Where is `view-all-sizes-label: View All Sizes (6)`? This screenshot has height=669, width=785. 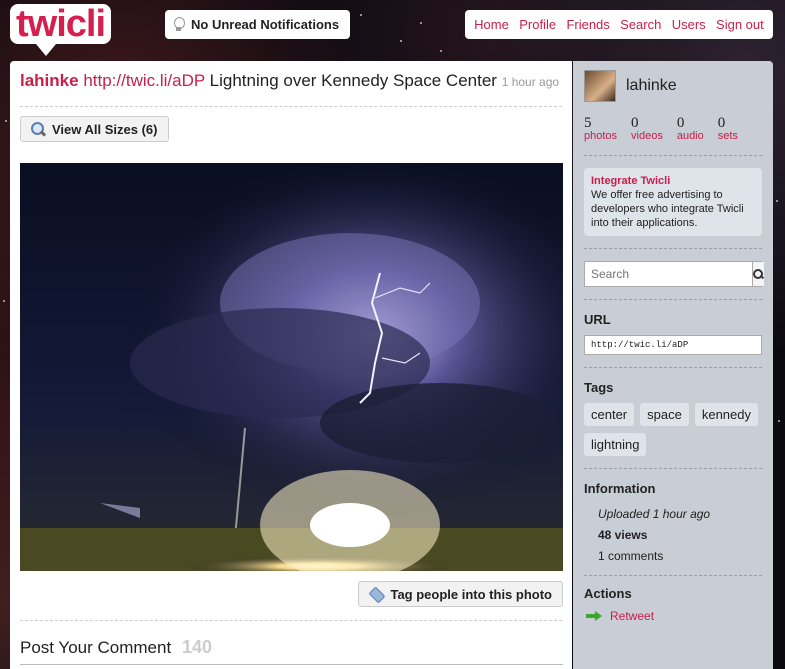 view-all-sizes-label: View All Sizes (6) is located at coordinates (105, 129).